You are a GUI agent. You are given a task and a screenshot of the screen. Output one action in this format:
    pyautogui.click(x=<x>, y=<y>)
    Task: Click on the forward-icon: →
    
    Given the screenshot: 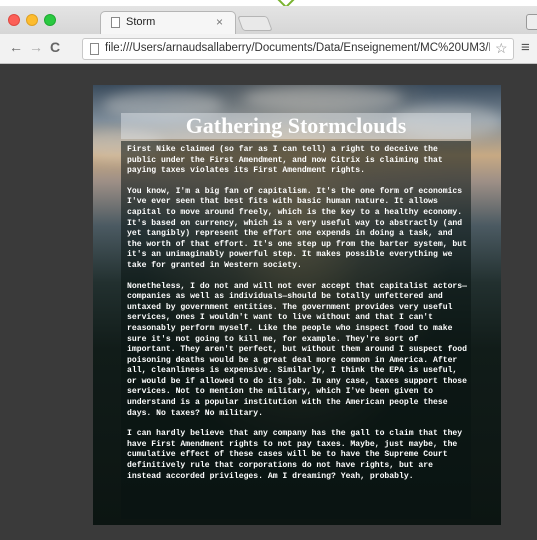 What is the action you would take?
    pyautogui.click(x=36, y=47)
    